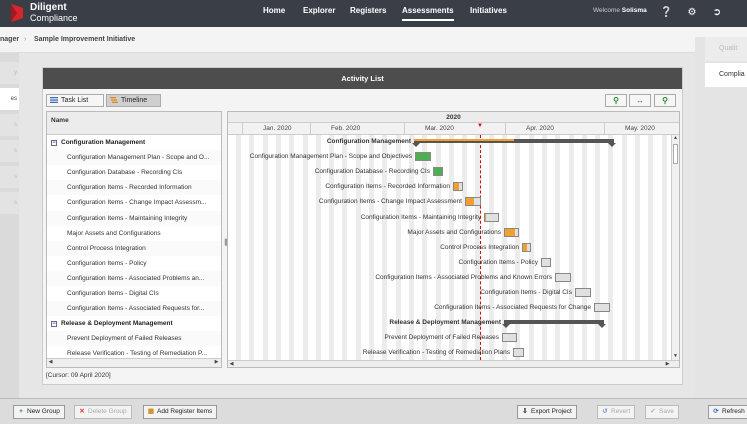 This screenshot has width=747, height=424. What do you see at coordinates (54, 100) in the screenshot?
I see `list-icon` at bounding box center [54, 100].